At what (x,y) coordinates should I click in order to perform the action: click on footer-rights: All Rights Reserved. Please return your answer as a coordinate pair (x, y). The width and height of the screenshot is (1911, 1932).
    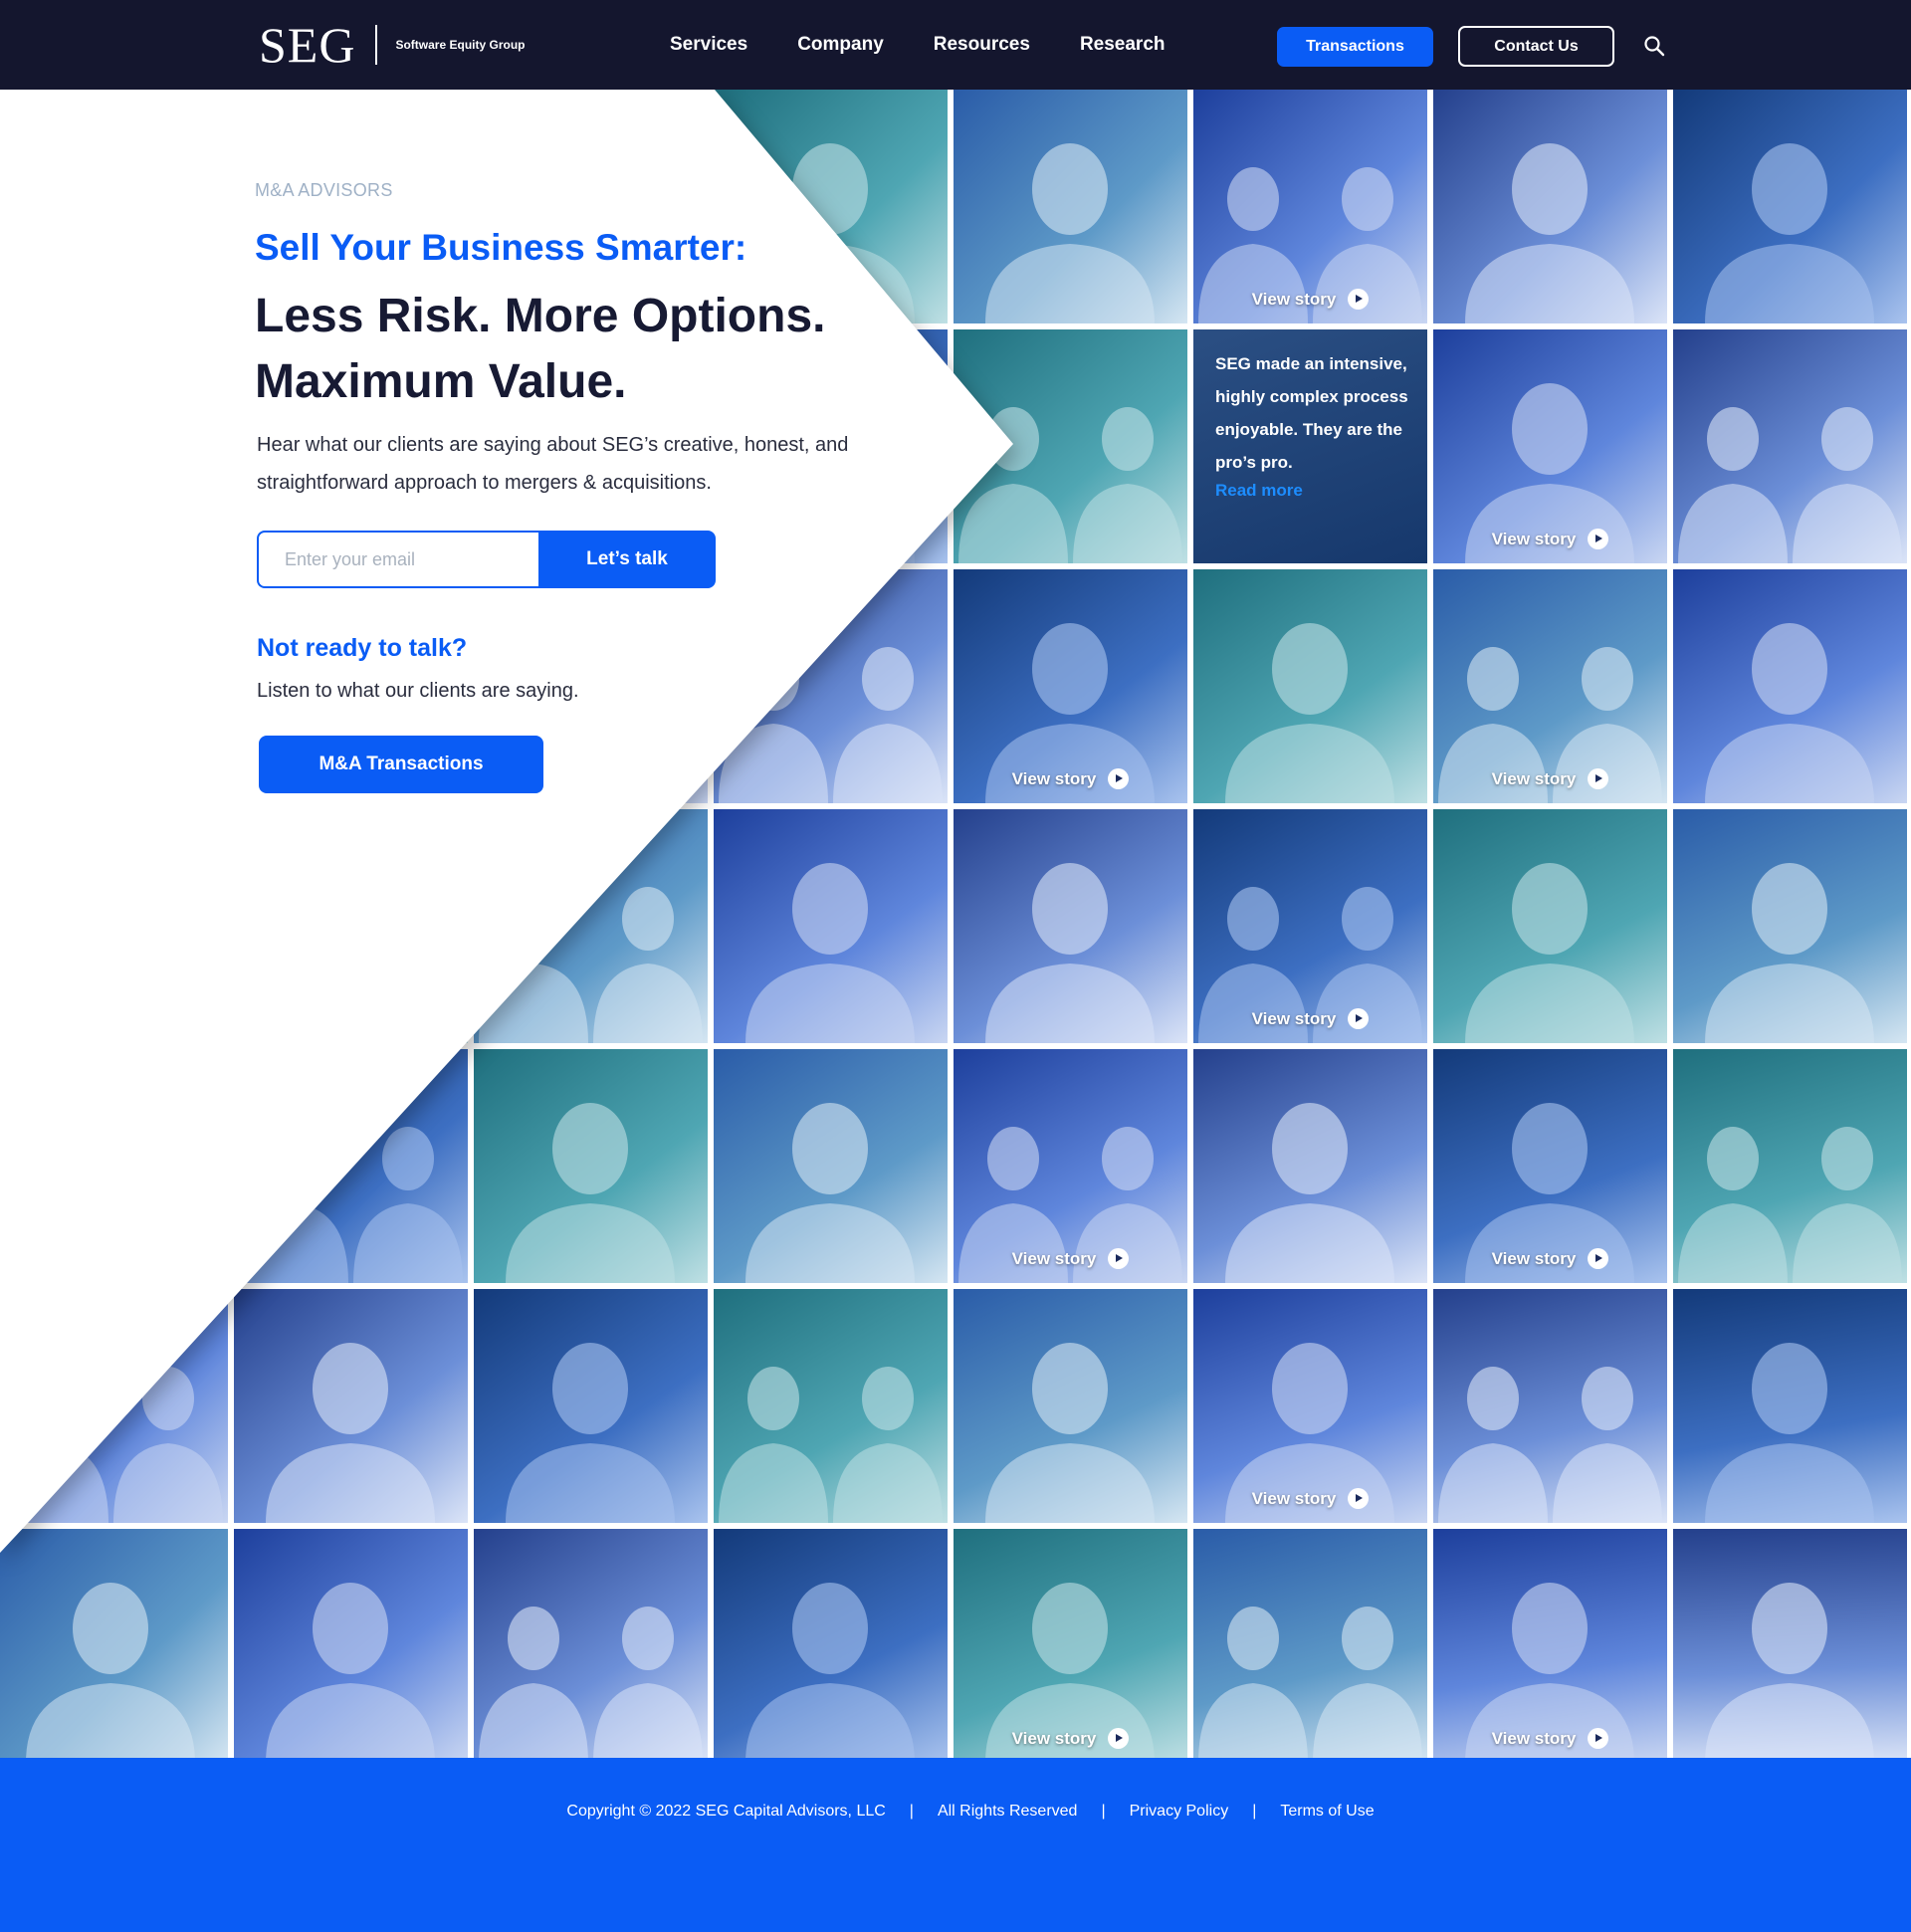
    Looking at the image, I should click on (1007, 1811).